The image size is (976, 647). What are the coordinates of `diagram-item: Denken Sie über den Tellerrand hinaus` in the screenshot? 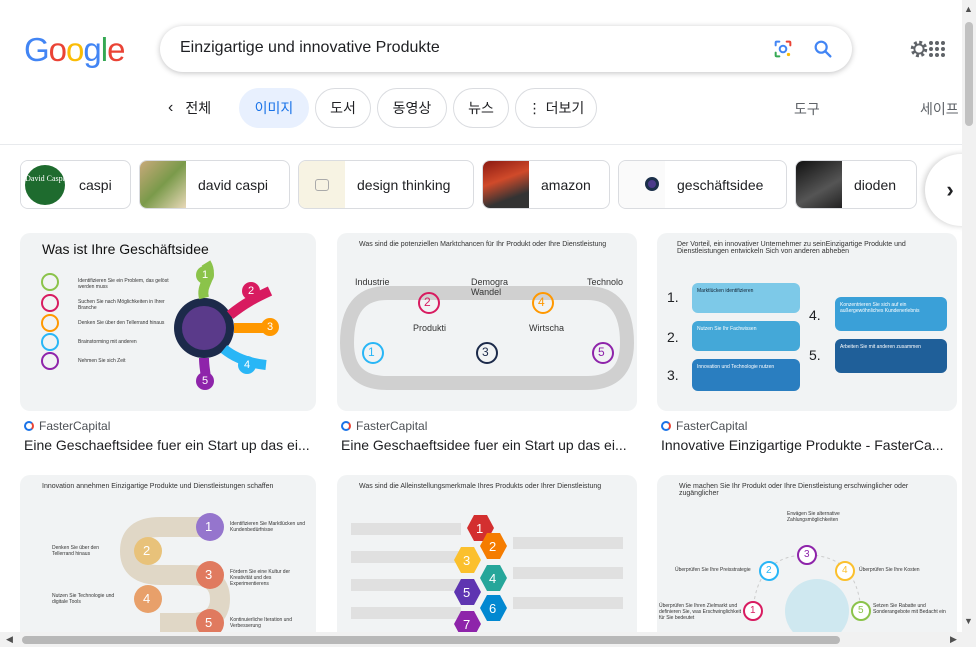 It's located at (121, 323).